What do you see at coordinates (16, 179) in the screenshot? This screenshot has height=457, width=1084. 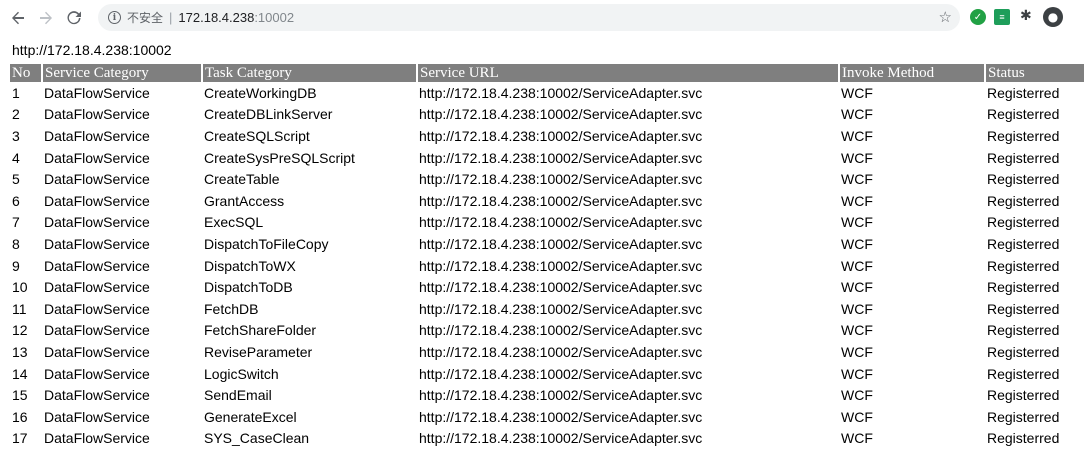 I see `row-number: 5` at bounding box center [16, 179].